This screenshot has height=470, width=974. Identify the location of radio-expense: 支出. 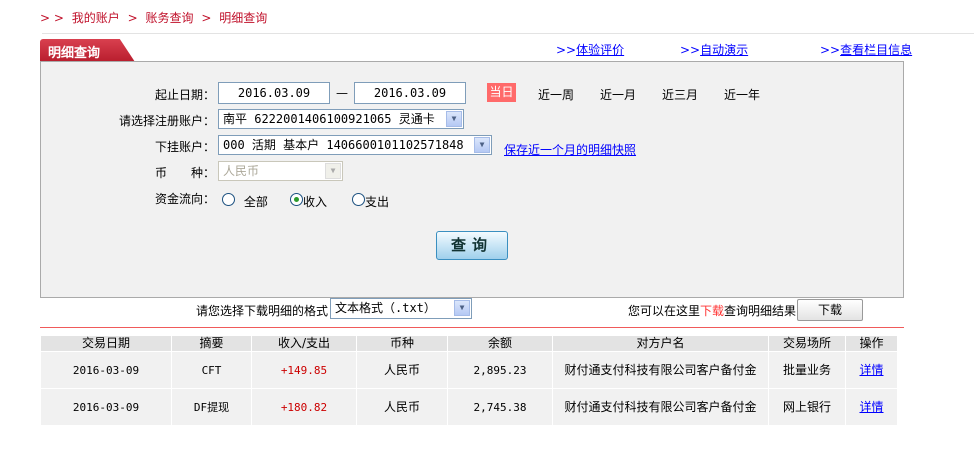
(370, 201).